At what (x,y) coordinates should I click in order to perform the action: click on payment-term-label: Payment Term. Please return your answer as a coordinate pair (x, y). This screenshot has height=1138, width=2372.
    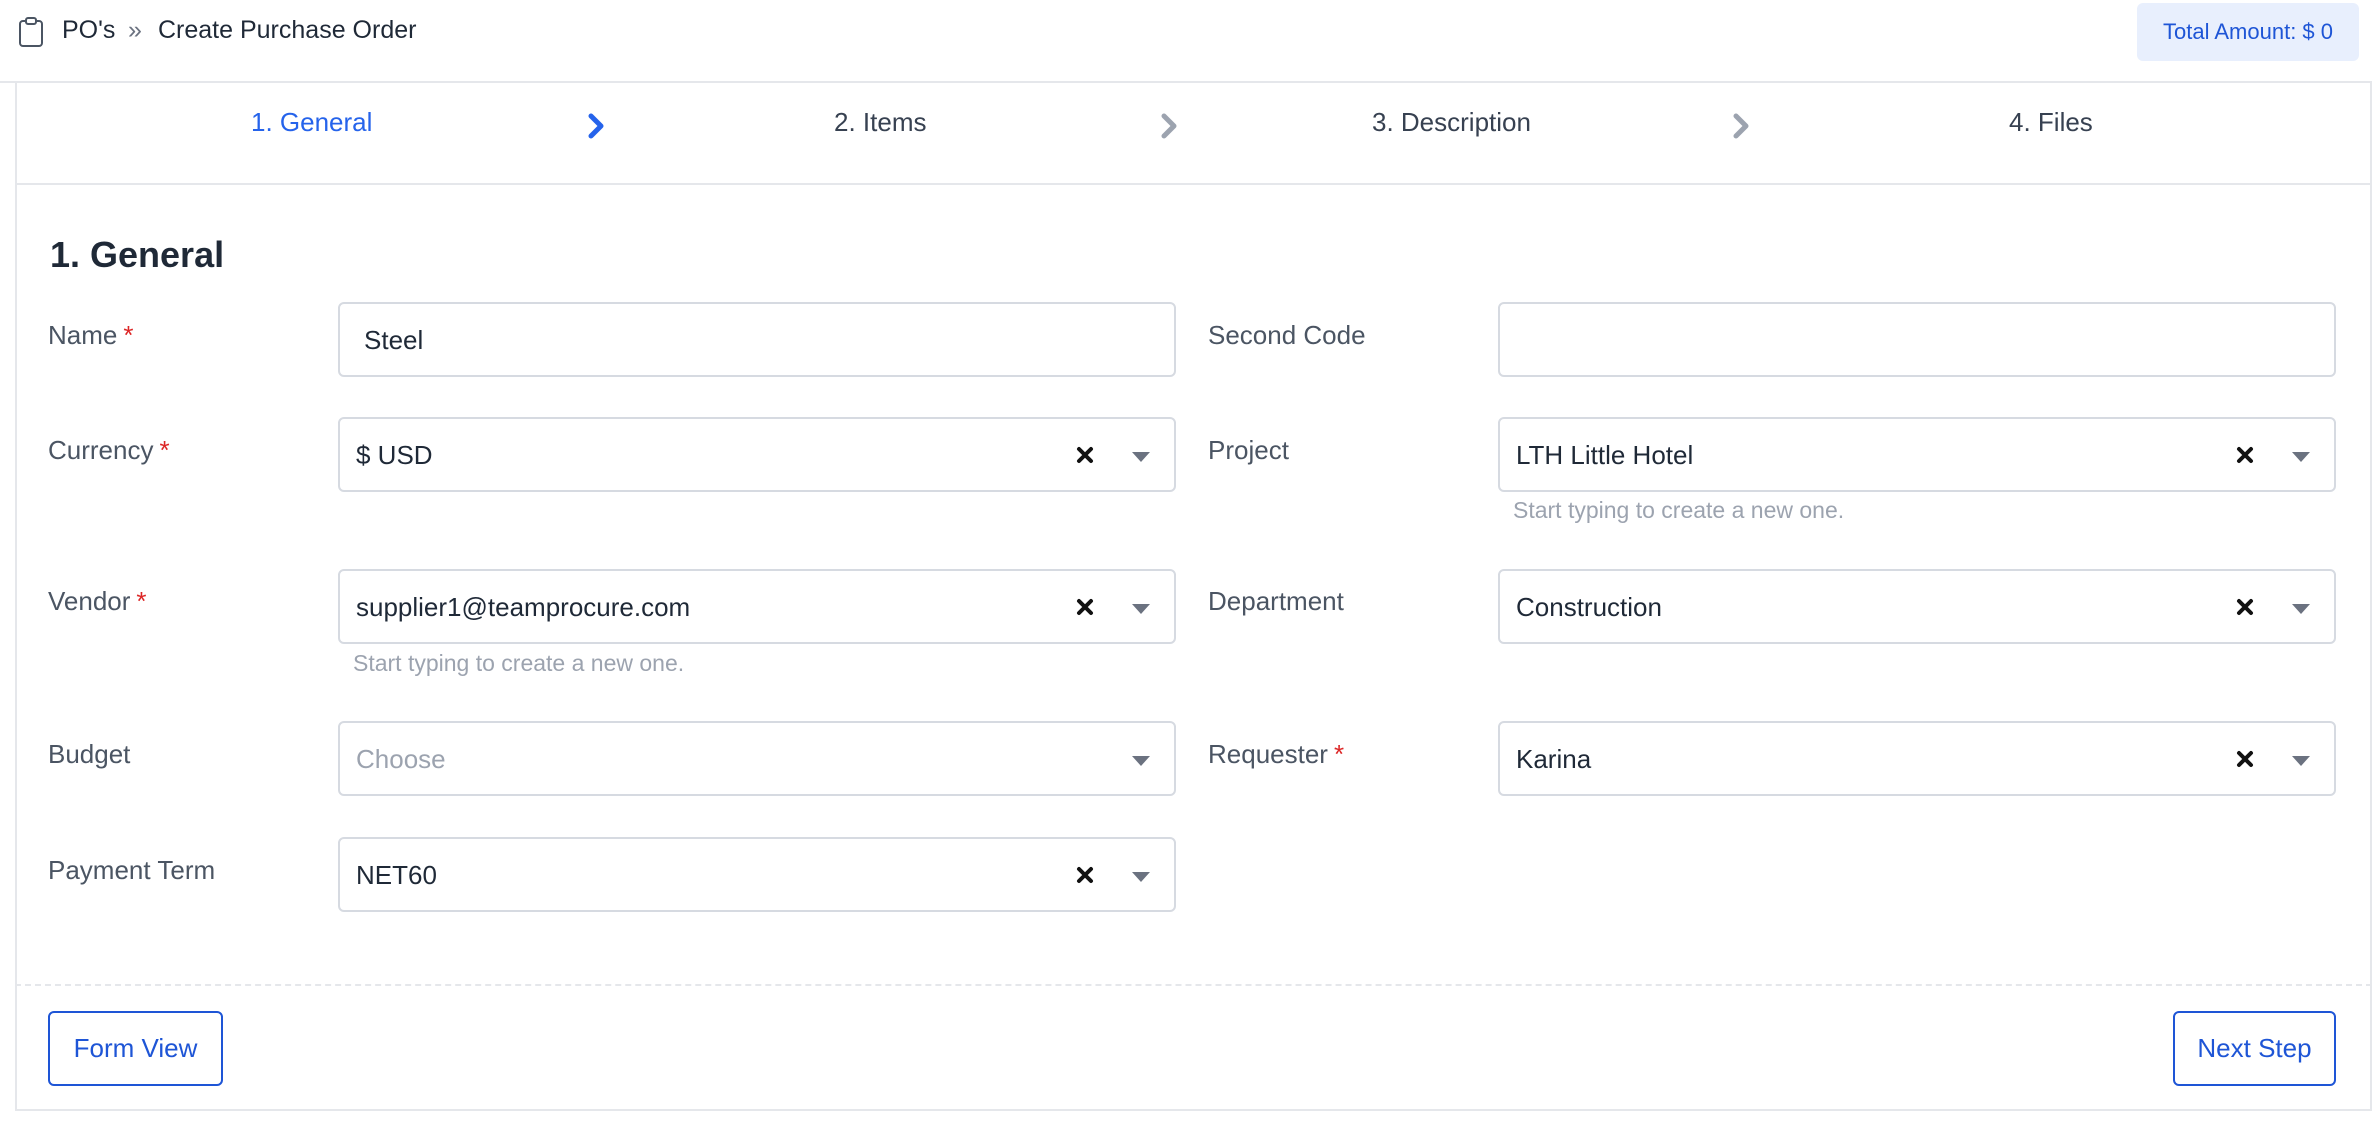
    Looking at the image, I should click on (132, 870).